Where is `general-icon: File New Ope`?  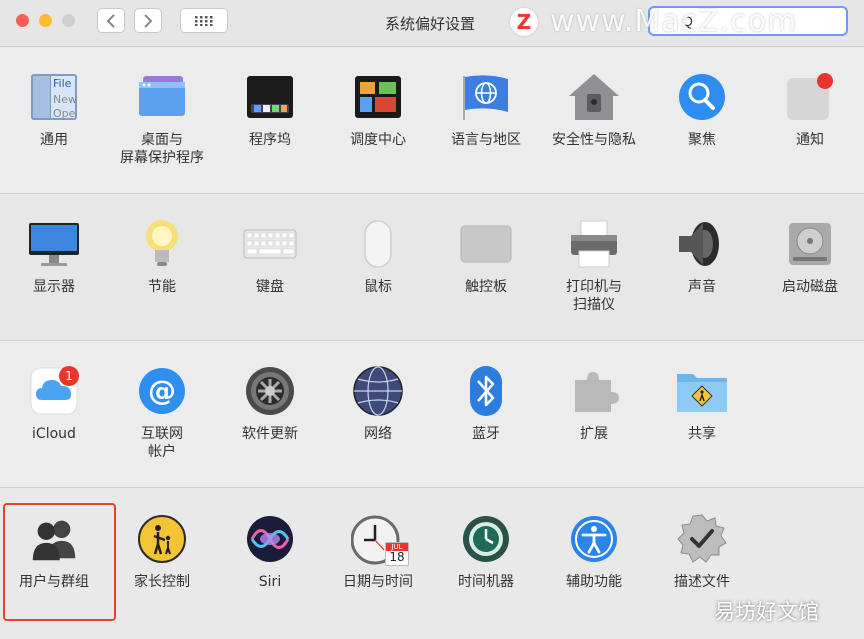
general-icon: File New Ope is located at coordinates (54, 97).